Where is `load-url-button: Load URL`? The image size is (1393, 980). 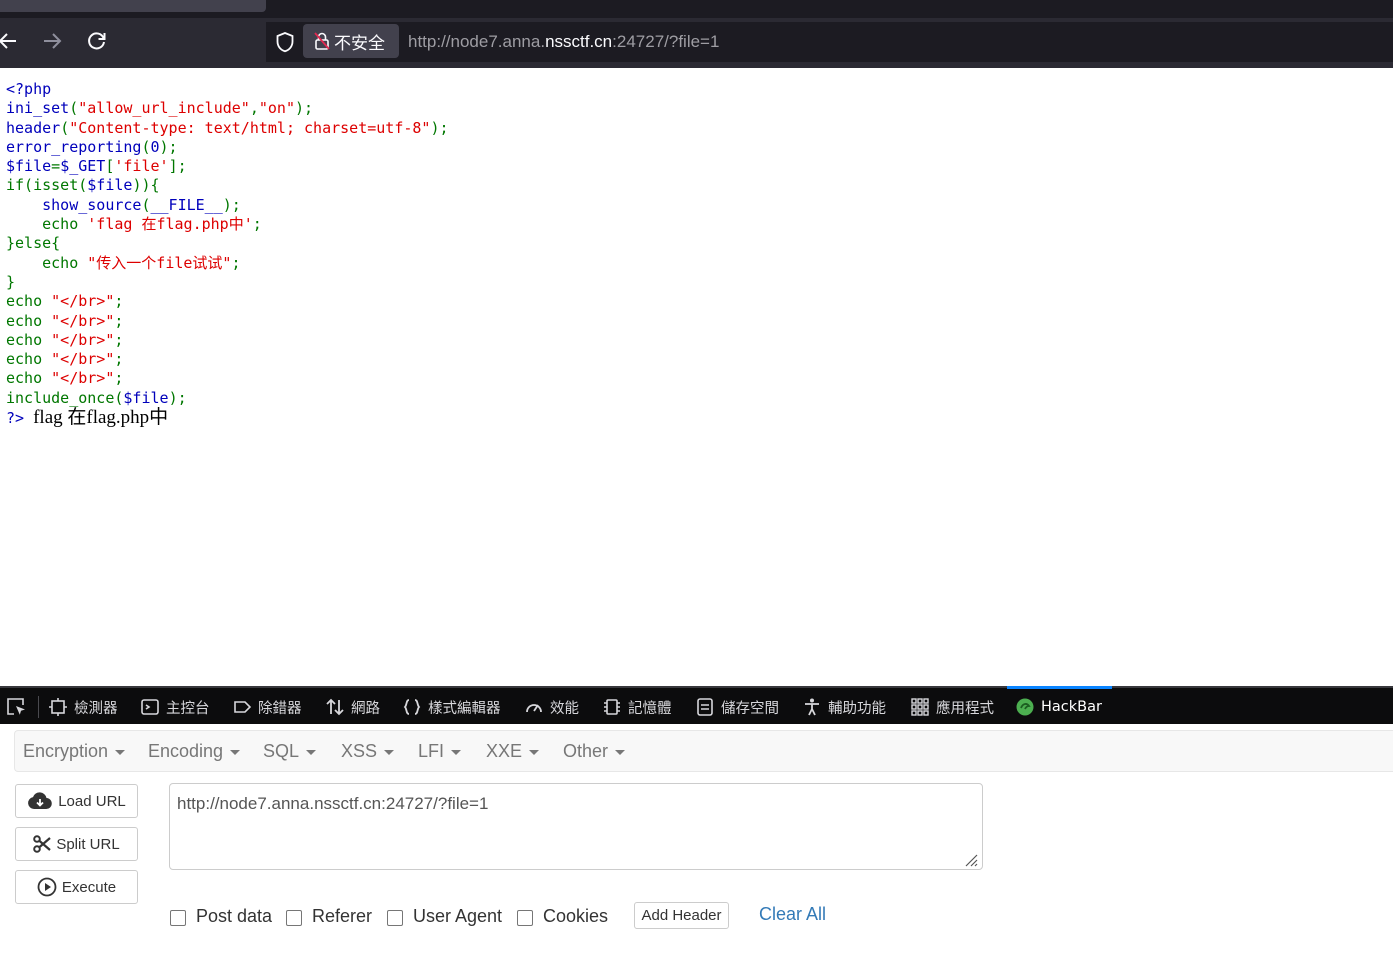
load-url-button: Load URL is located at coordinates (76, 801).